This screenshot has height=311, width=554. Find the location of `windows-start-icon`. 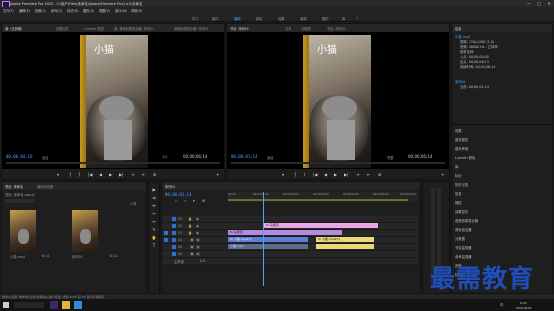

windows-start-icon is located at coordinates (6, 305).